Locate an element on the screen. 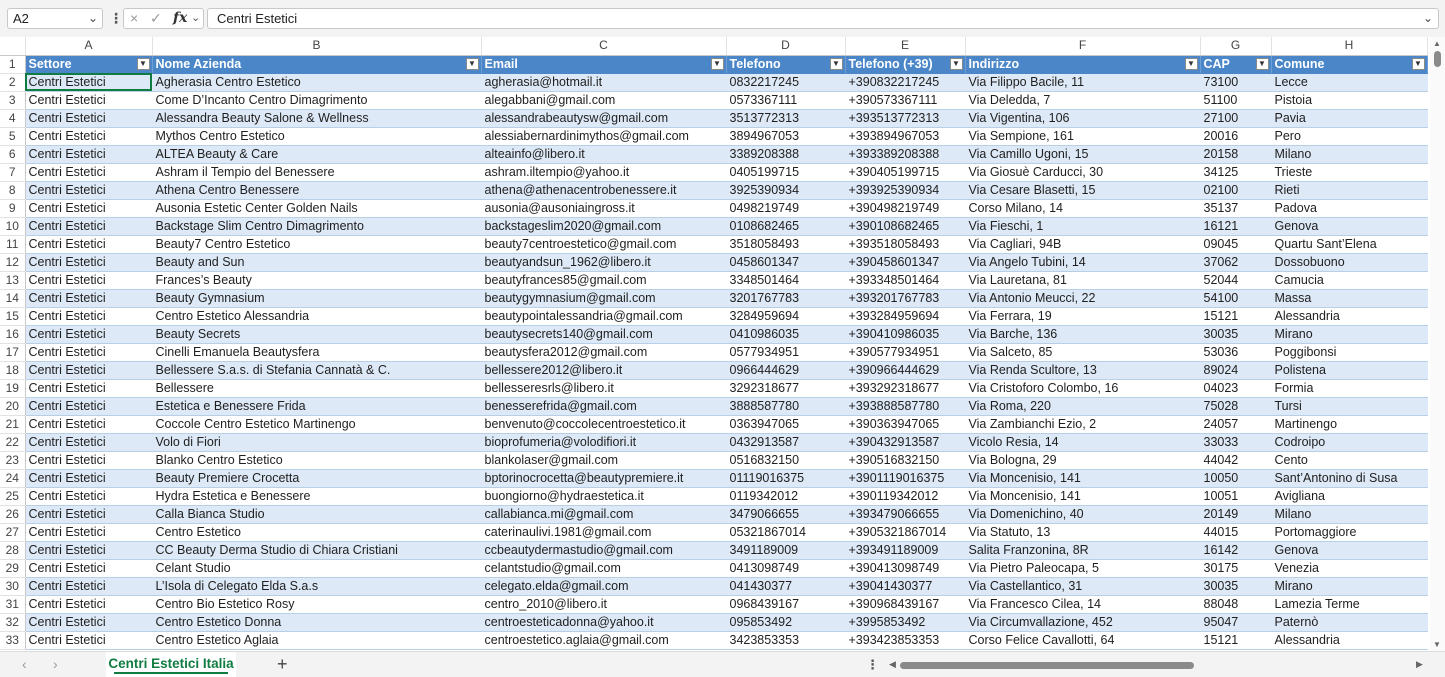  cancel-icon: × is located at coordinates (134, 18).